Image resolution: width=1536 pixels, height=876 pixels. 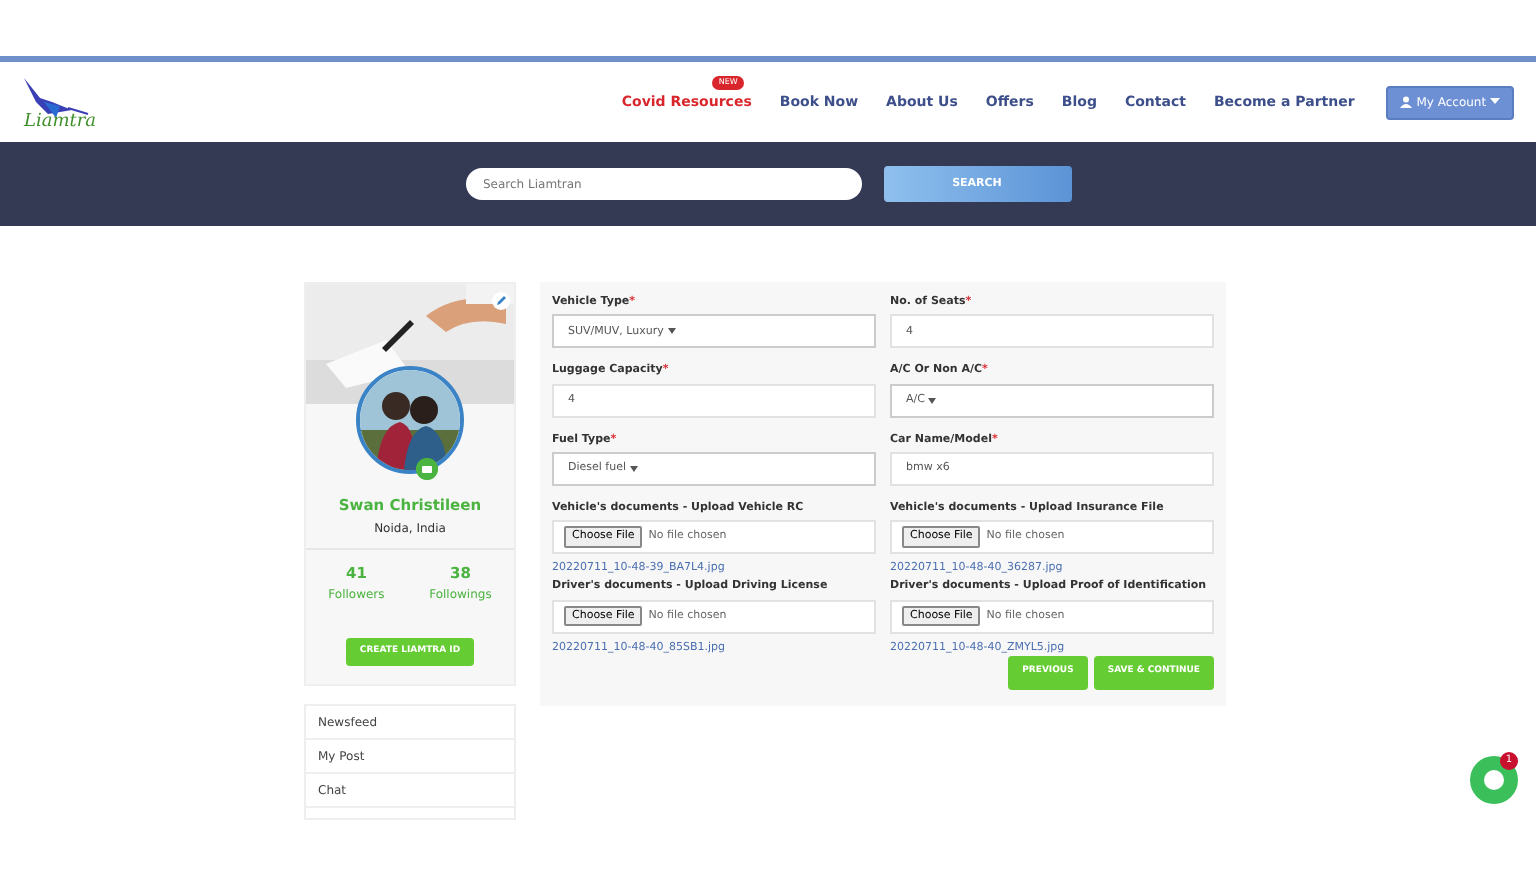 What do you see at coordinates (1494, 780) in the screenshot?
I see `chat-button` at bounding box center [1494, 780].